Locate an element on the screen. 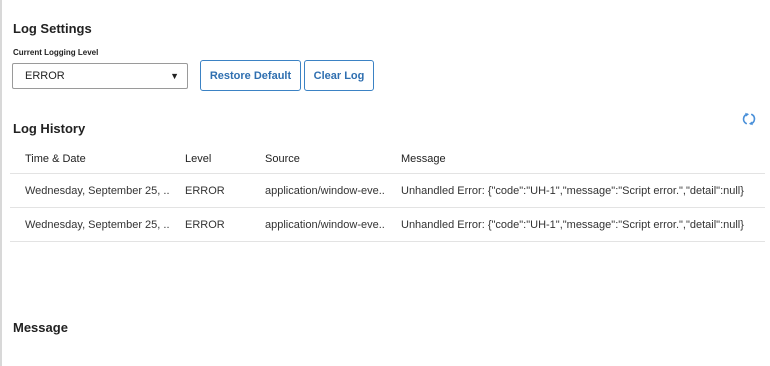 The width and height of the screenshot is (770, 366). log-settings-title: Log Settings is located at coordinates (52, 28).